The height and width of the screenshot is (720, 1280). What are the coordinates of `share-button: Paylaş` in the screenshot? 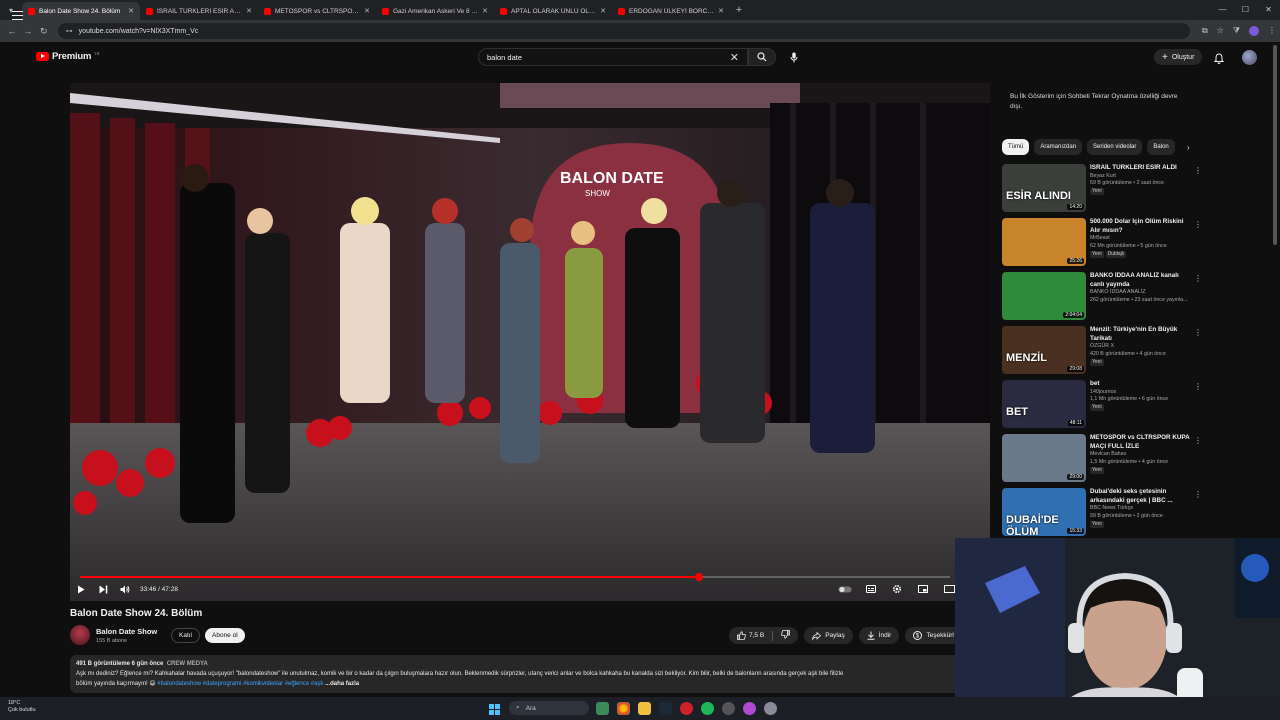 It's located at (828, 635).